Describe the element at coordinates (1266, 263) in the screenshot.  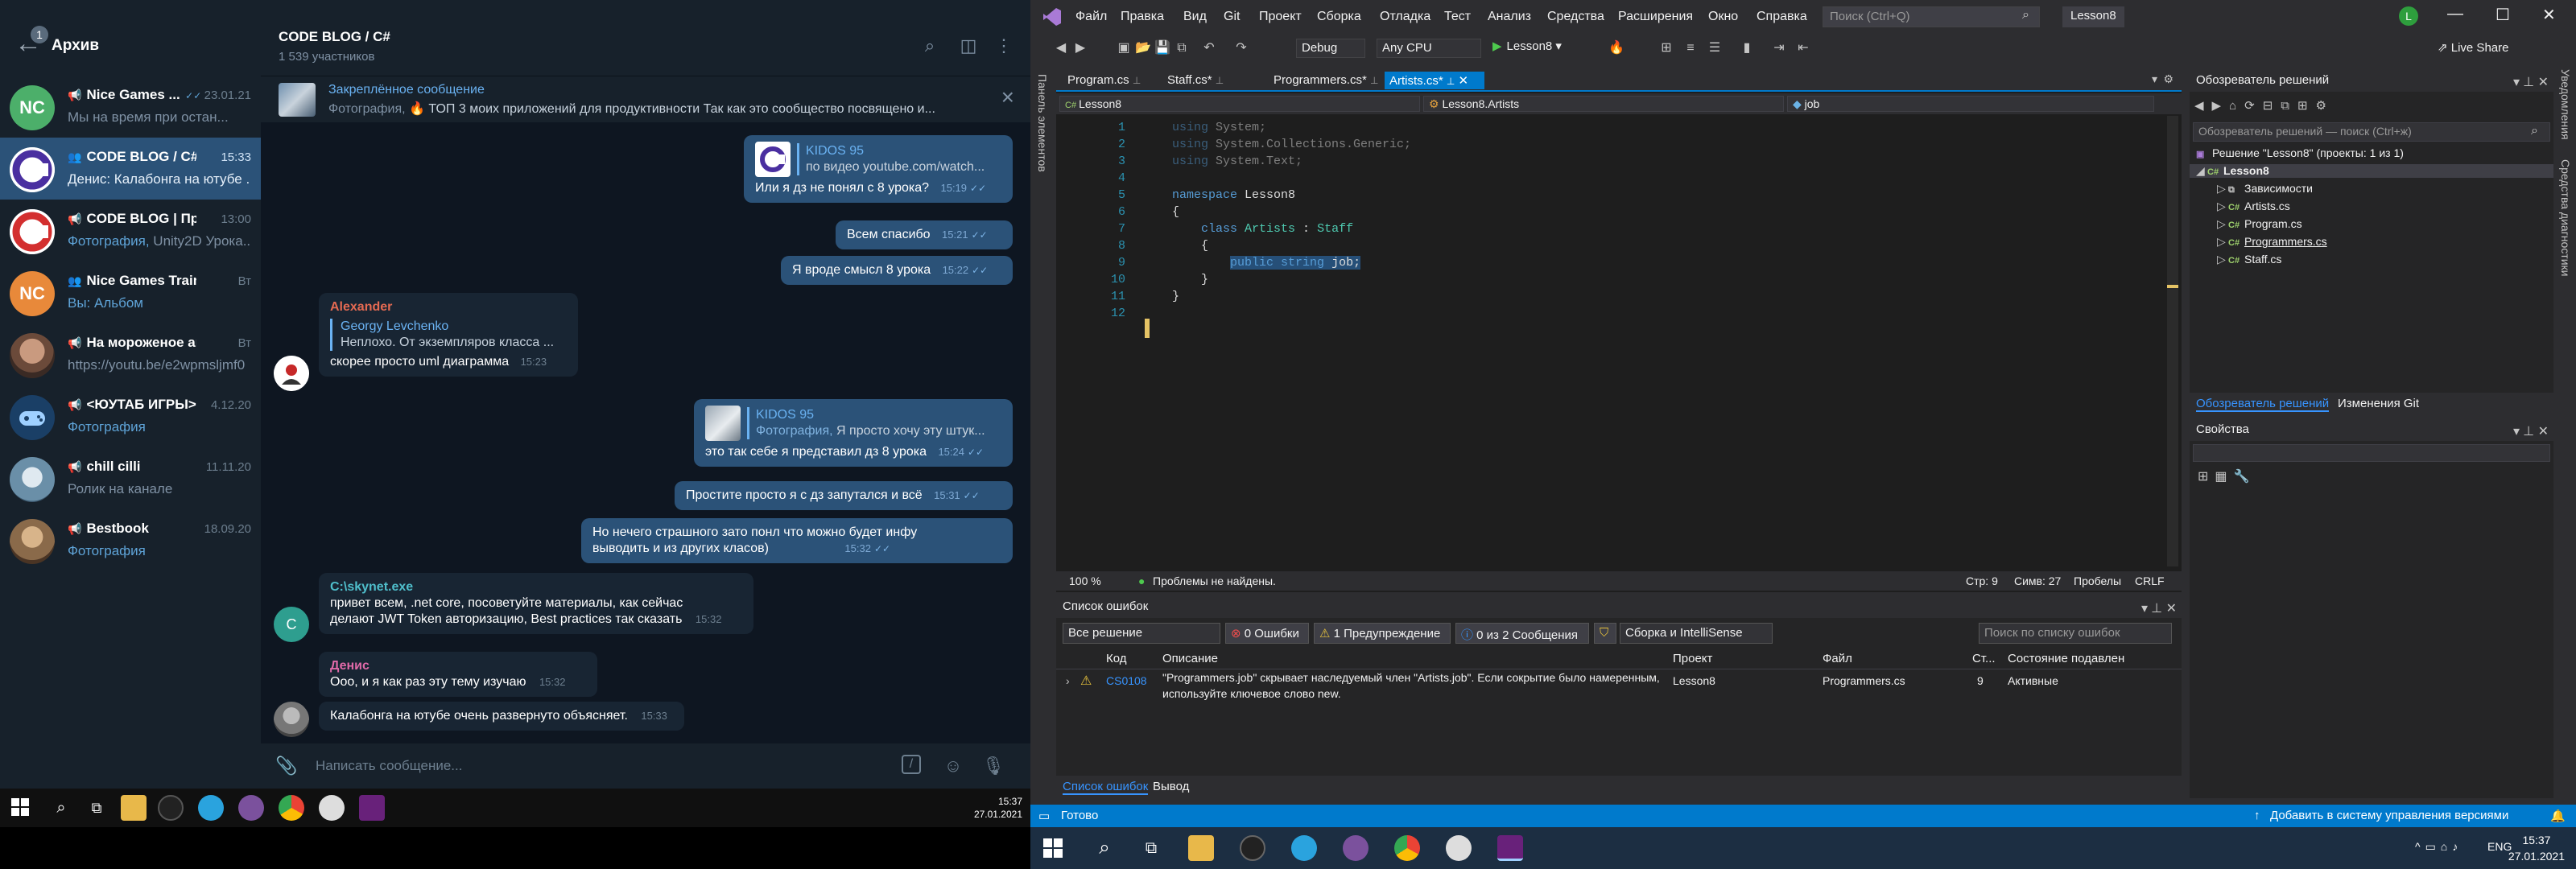
I see `code-line: public string job;` at that location.